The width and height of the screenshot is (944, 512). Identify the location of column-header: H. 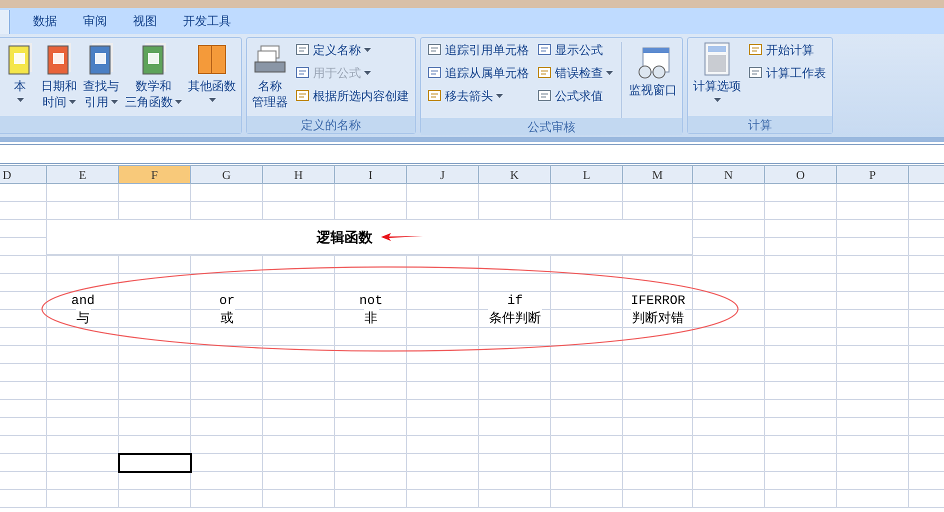
(299, 175).